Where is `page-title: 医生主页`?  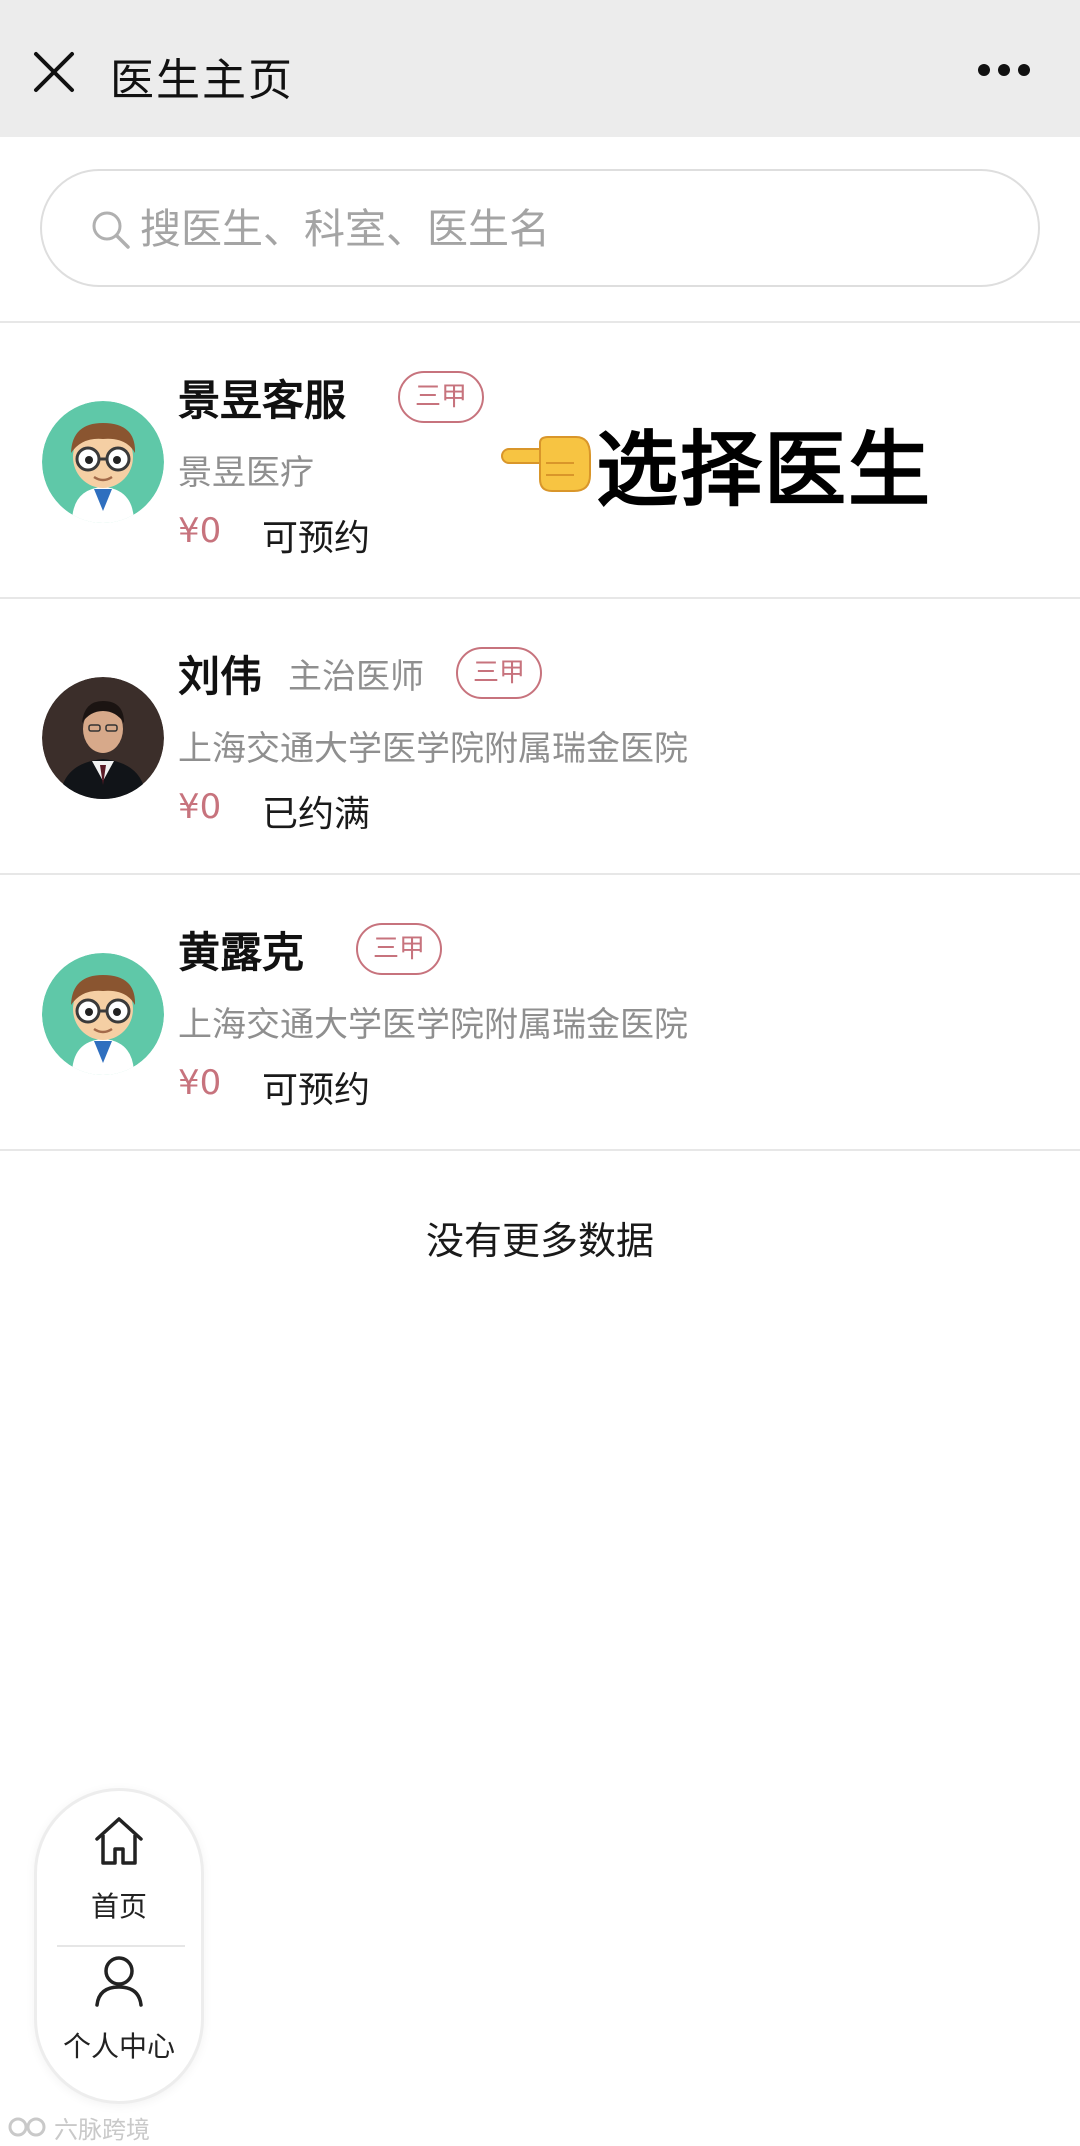
page-title: 医生主页 is located at coordinates (202, 80).